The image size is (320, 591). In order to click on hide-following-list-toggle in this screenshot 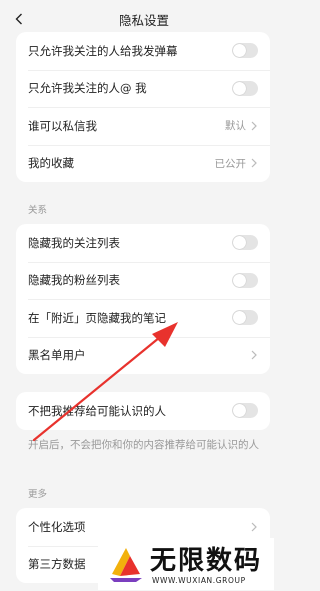, I will do `click(245, 243)`.